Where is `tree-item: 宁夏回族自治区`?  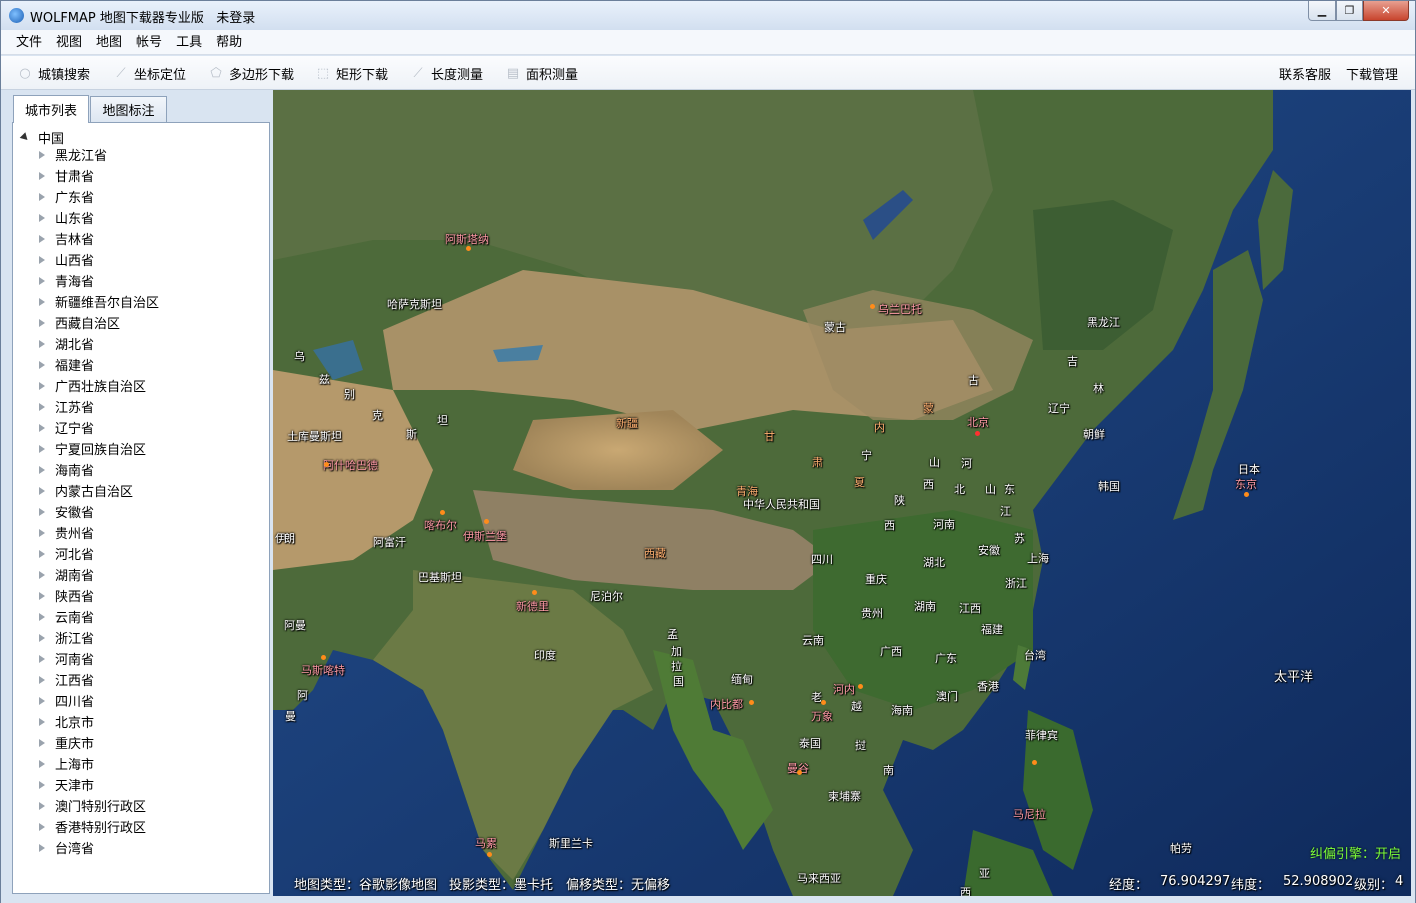
tree-item: 宁夏回族自治区 is located at coordinates (92, 448).